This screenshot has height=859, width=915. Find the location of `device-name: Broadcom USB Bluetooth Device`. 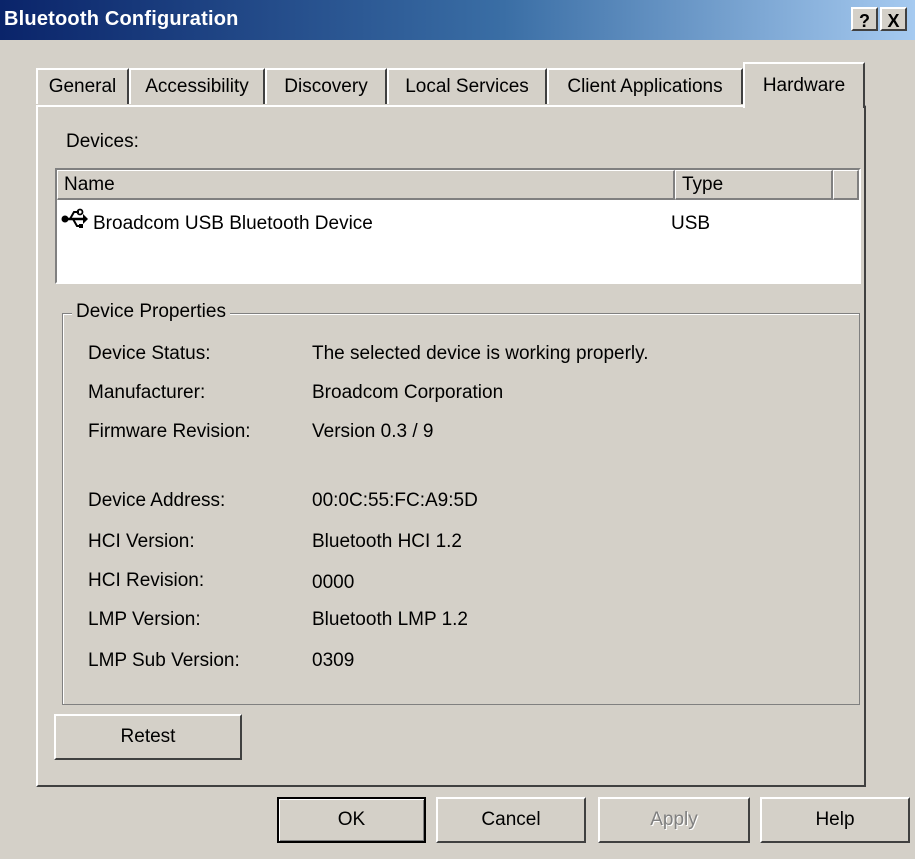

device-name: Broadcom USB Bluetooth Device is located at coordinates (233, 223).